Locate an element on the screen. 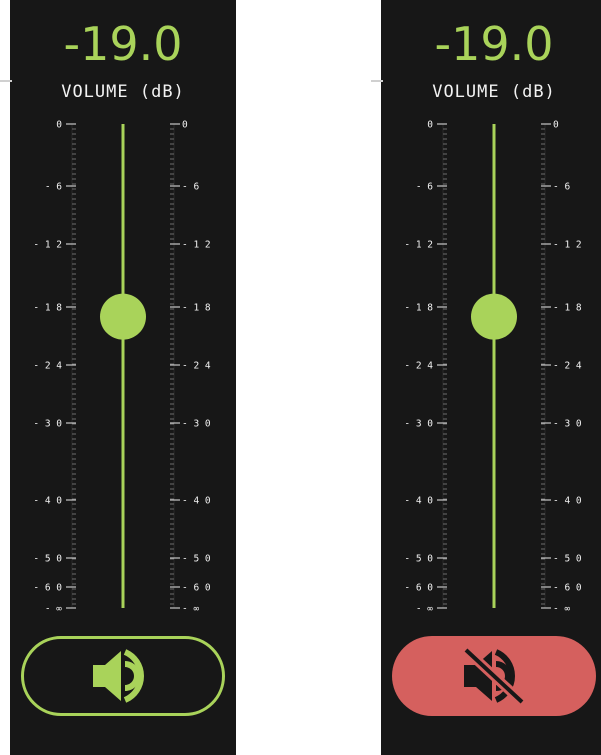  speaker-muted-icon is located at coordinates (494, 676).